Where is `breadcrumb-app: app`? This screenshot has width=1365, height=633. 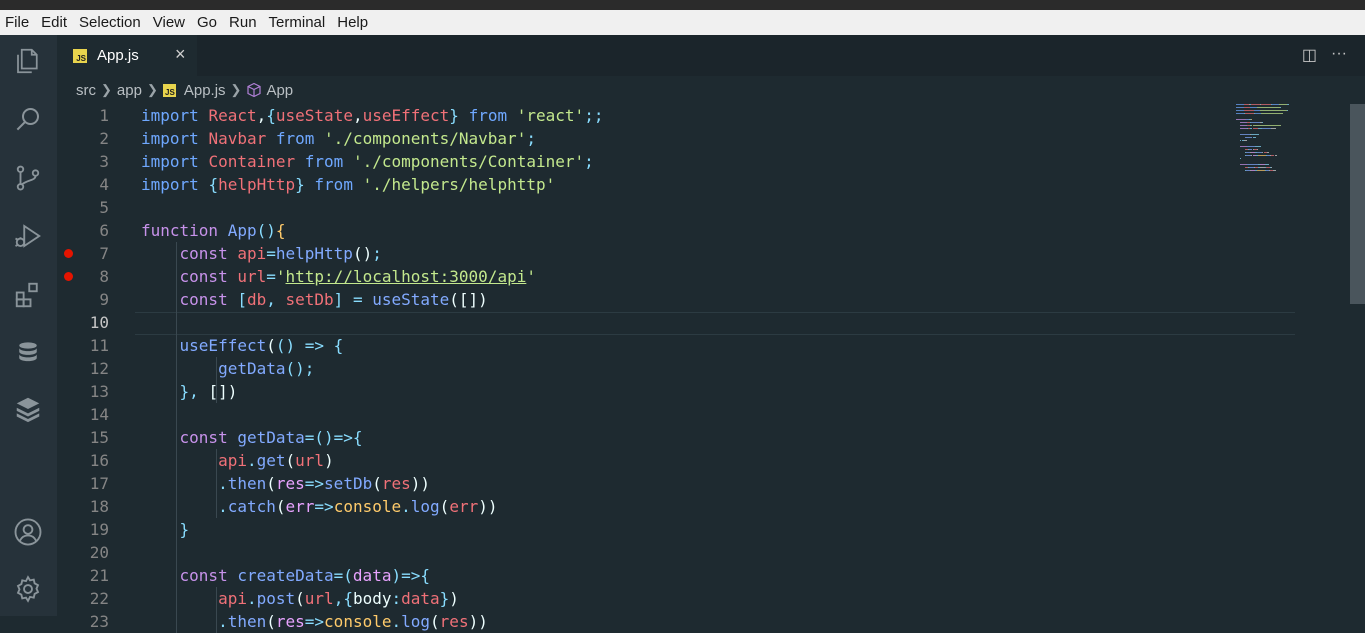 breadcrumb-app: app is located at coordinates (129, 90).